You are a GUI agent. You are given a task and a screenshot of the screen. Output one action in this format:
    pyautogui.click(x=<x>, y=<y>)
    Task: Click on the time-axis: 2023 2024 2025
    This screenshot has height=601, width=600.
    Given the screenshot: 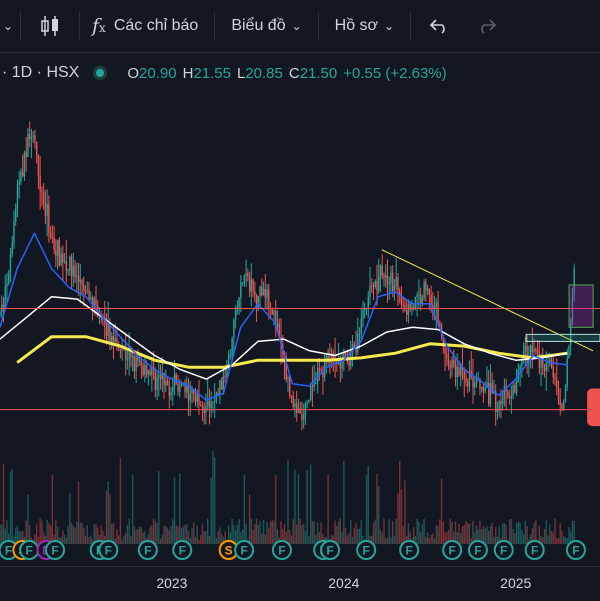 What is the action you would take?
    pyautogui.click(x=300, y=583)
    